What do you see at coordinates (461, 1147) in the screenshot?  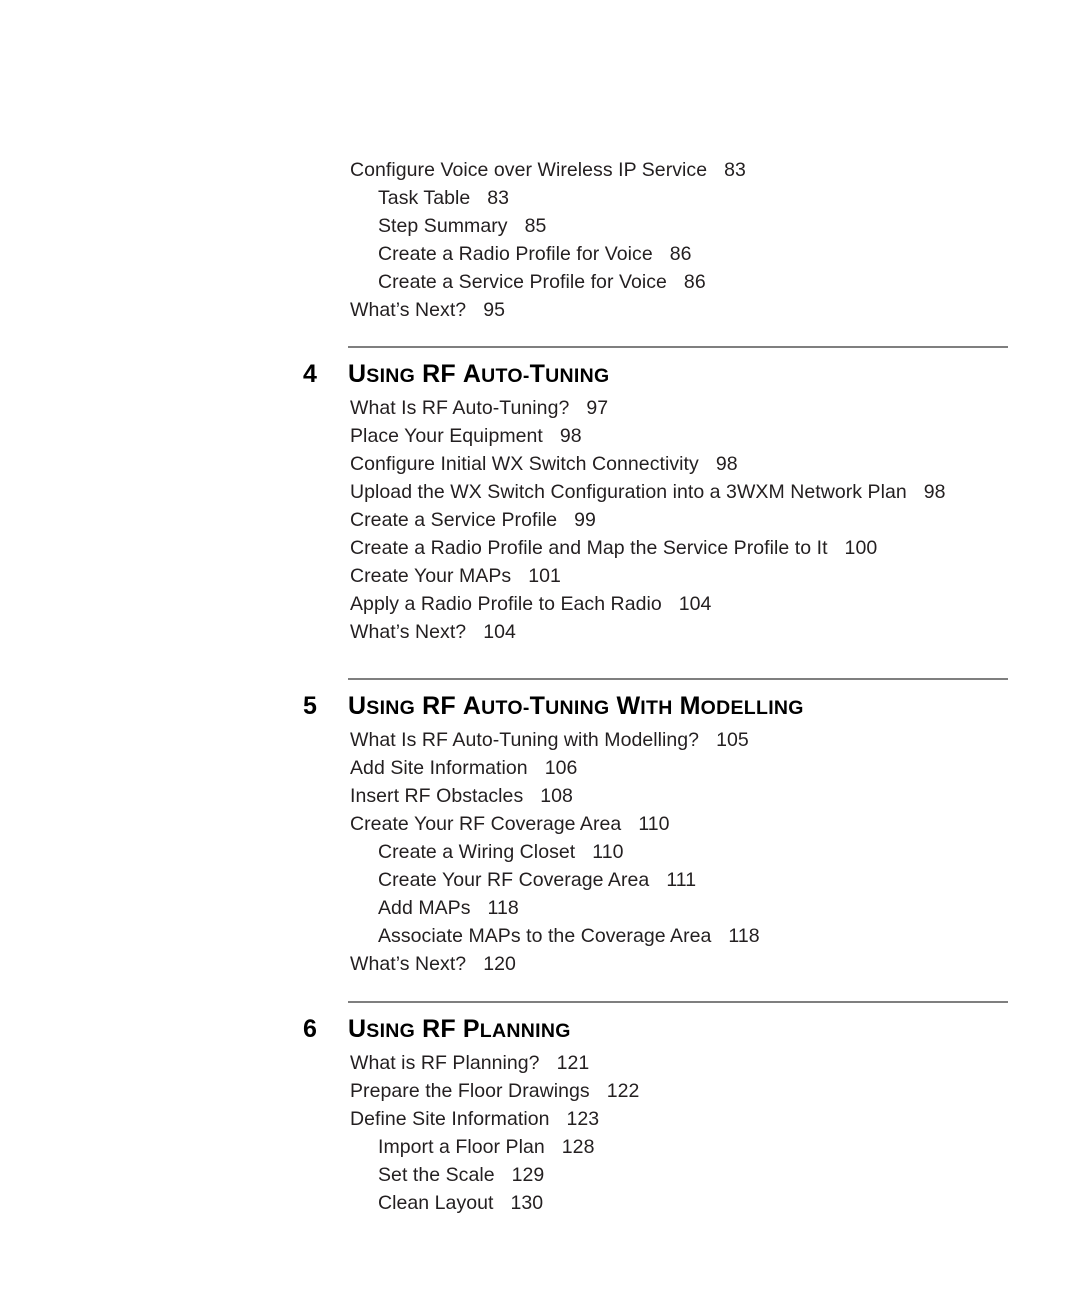 I see `toc-entry-title: Import a Floor Plan` at bounding box center [461, 1147].